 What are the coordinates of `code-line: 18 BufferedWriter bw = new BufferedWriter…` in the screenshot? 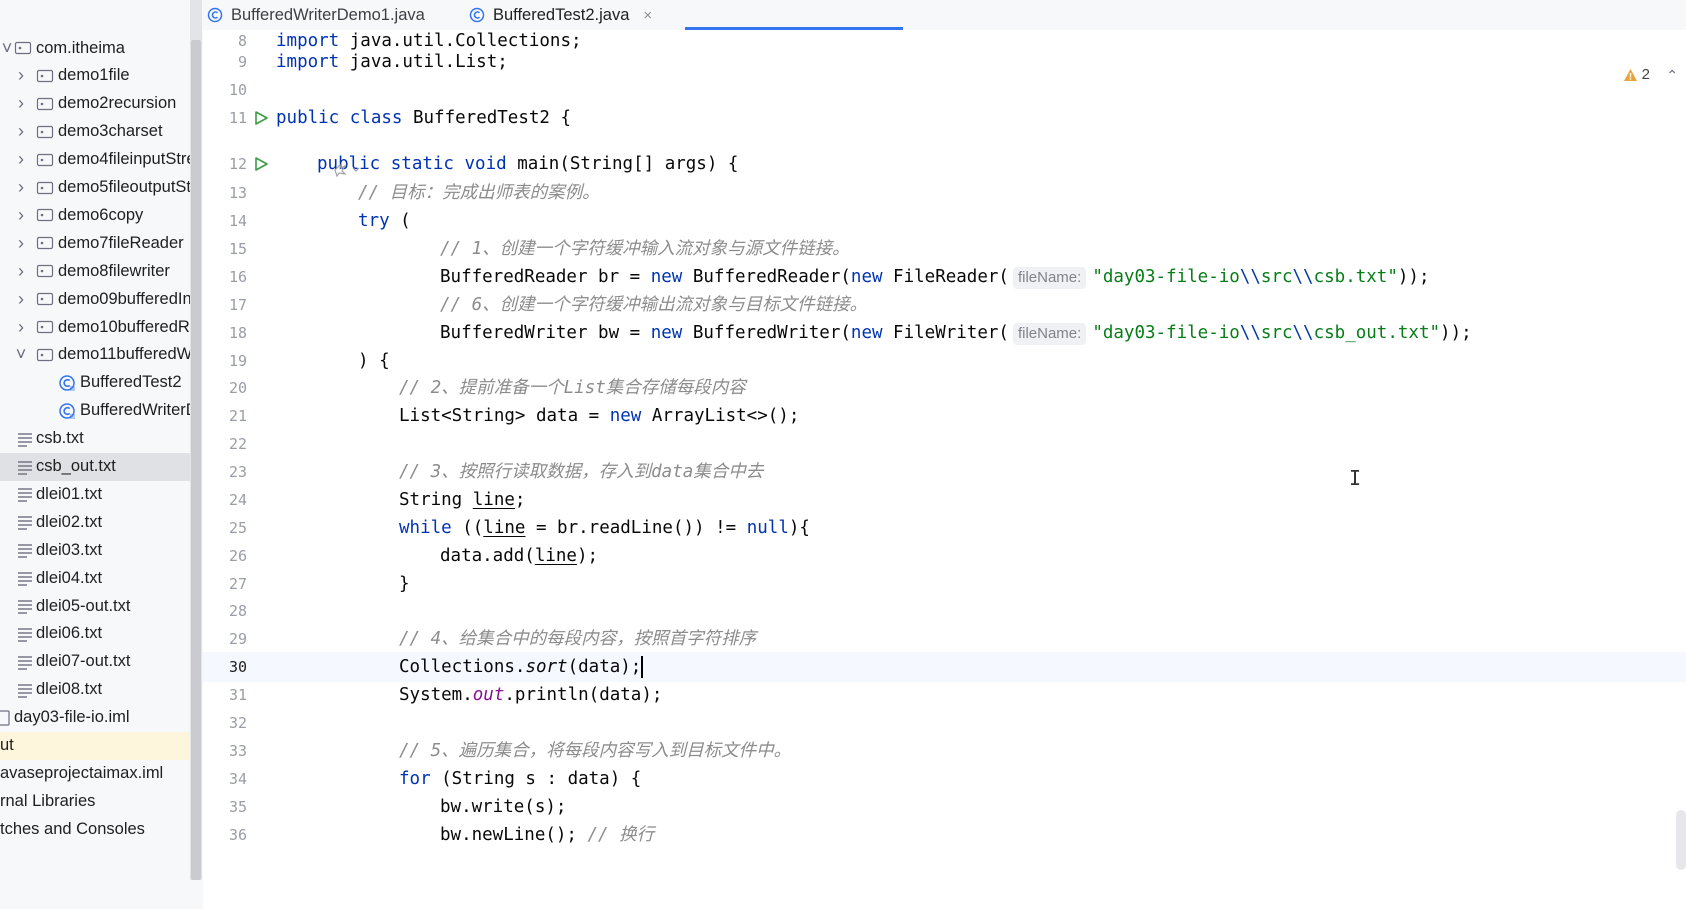 It's located at (944, 333).